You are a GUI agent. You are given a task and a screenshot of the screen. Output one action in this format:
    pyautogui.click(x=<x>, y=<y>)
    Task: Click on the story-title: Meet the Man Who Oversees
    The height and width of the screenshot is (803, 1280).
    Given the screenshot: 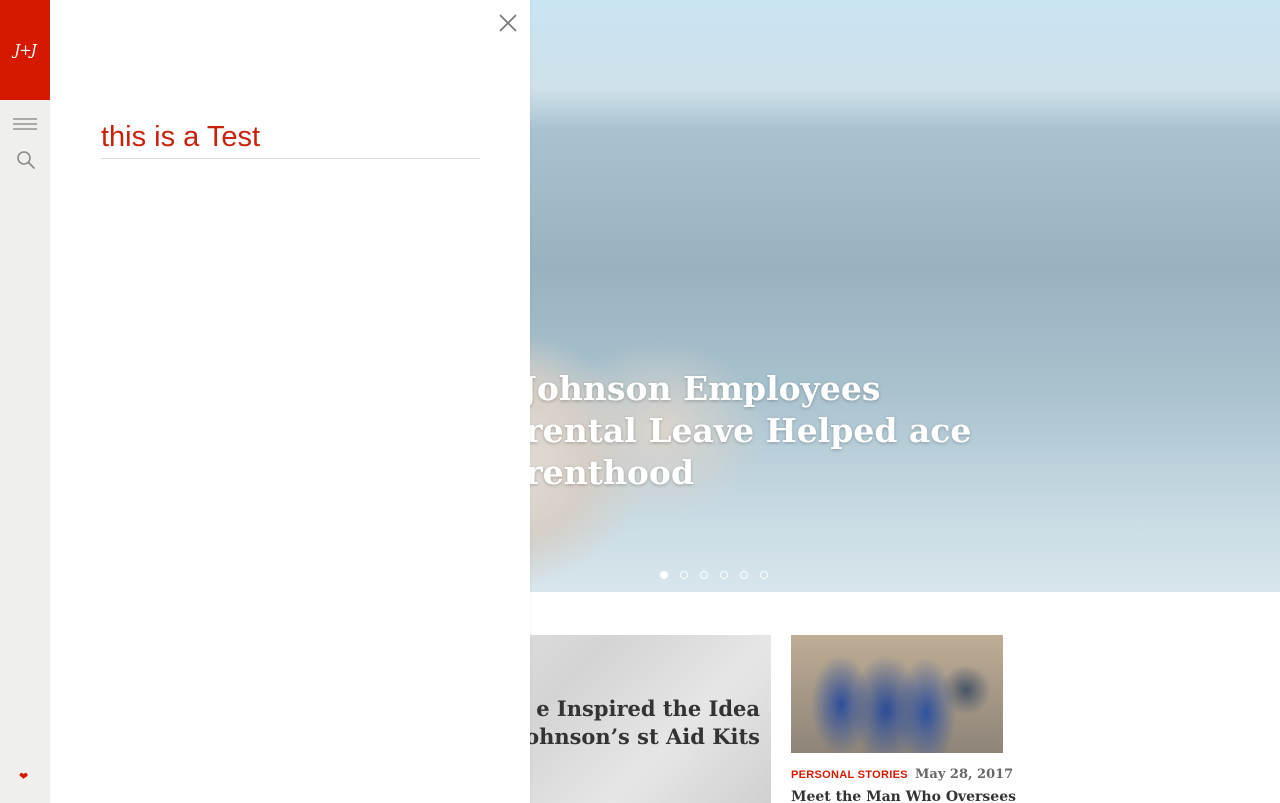 What is the action you would take?
    pyautogui.click(x=903, y=796)
    